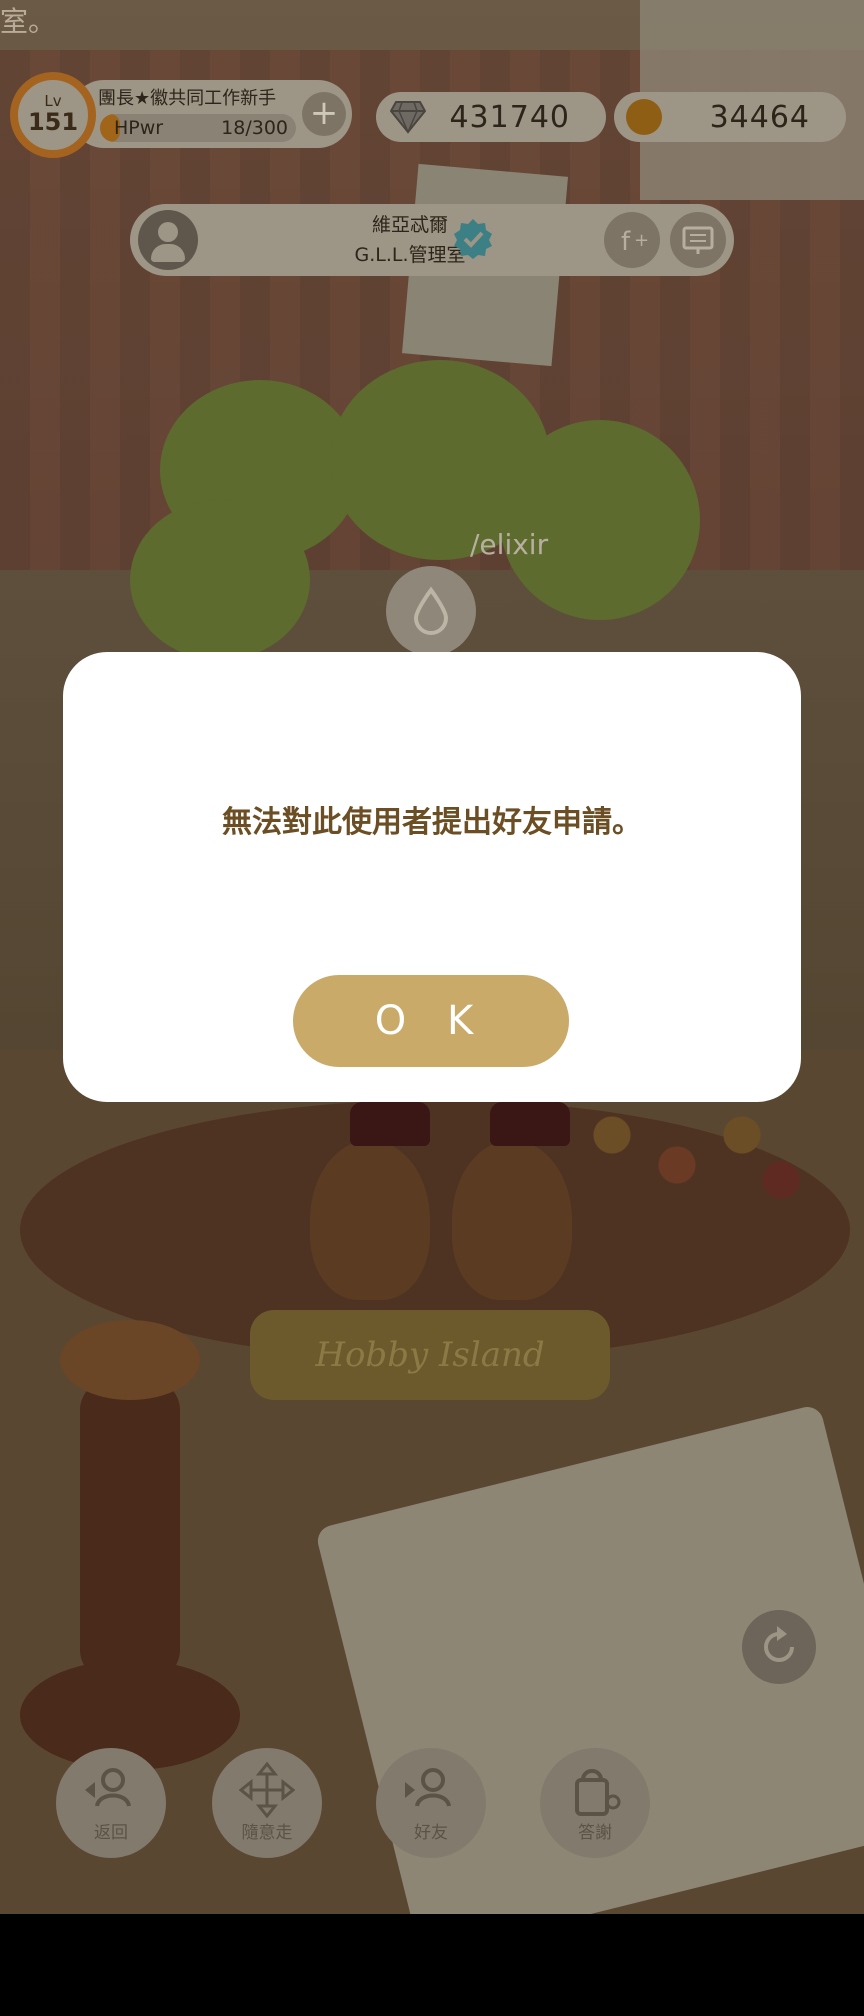 This screenshot has height=2016, width=864. I want to click on water-drop-icon, so click(431, 610).